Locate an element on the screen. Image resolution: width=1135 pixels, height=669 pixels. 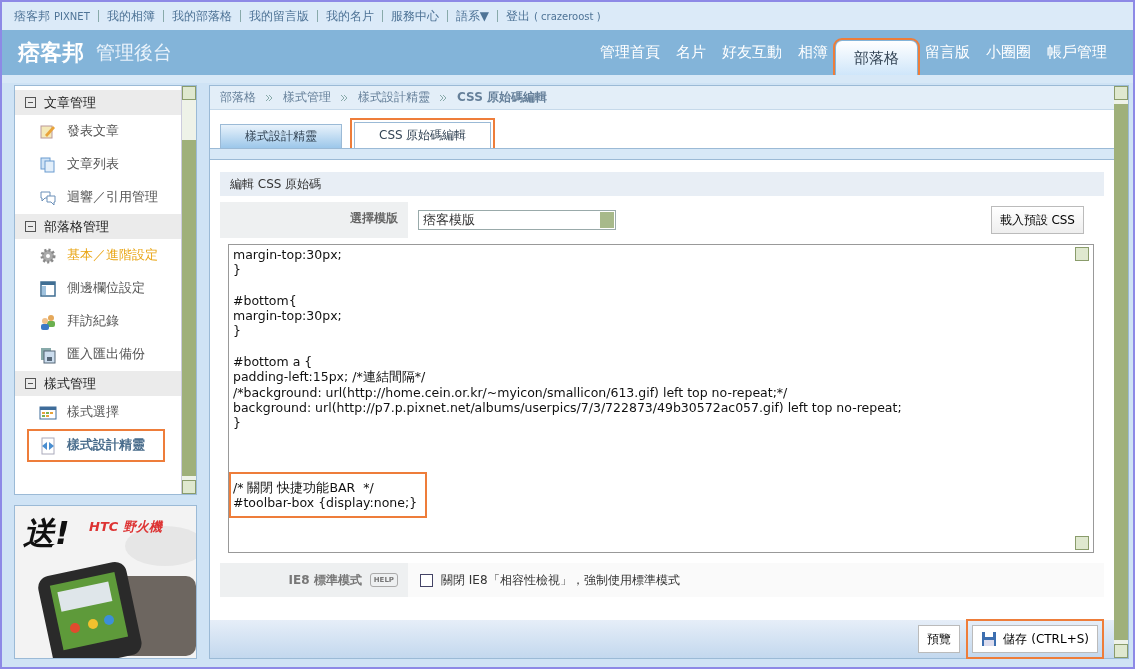
nav-tab: 小圈圈 is located at coordinates (1008, 52).